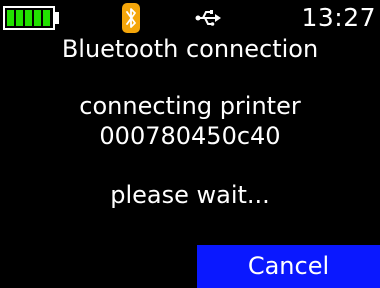  I want to click on usb-icon, so click(208, 18).